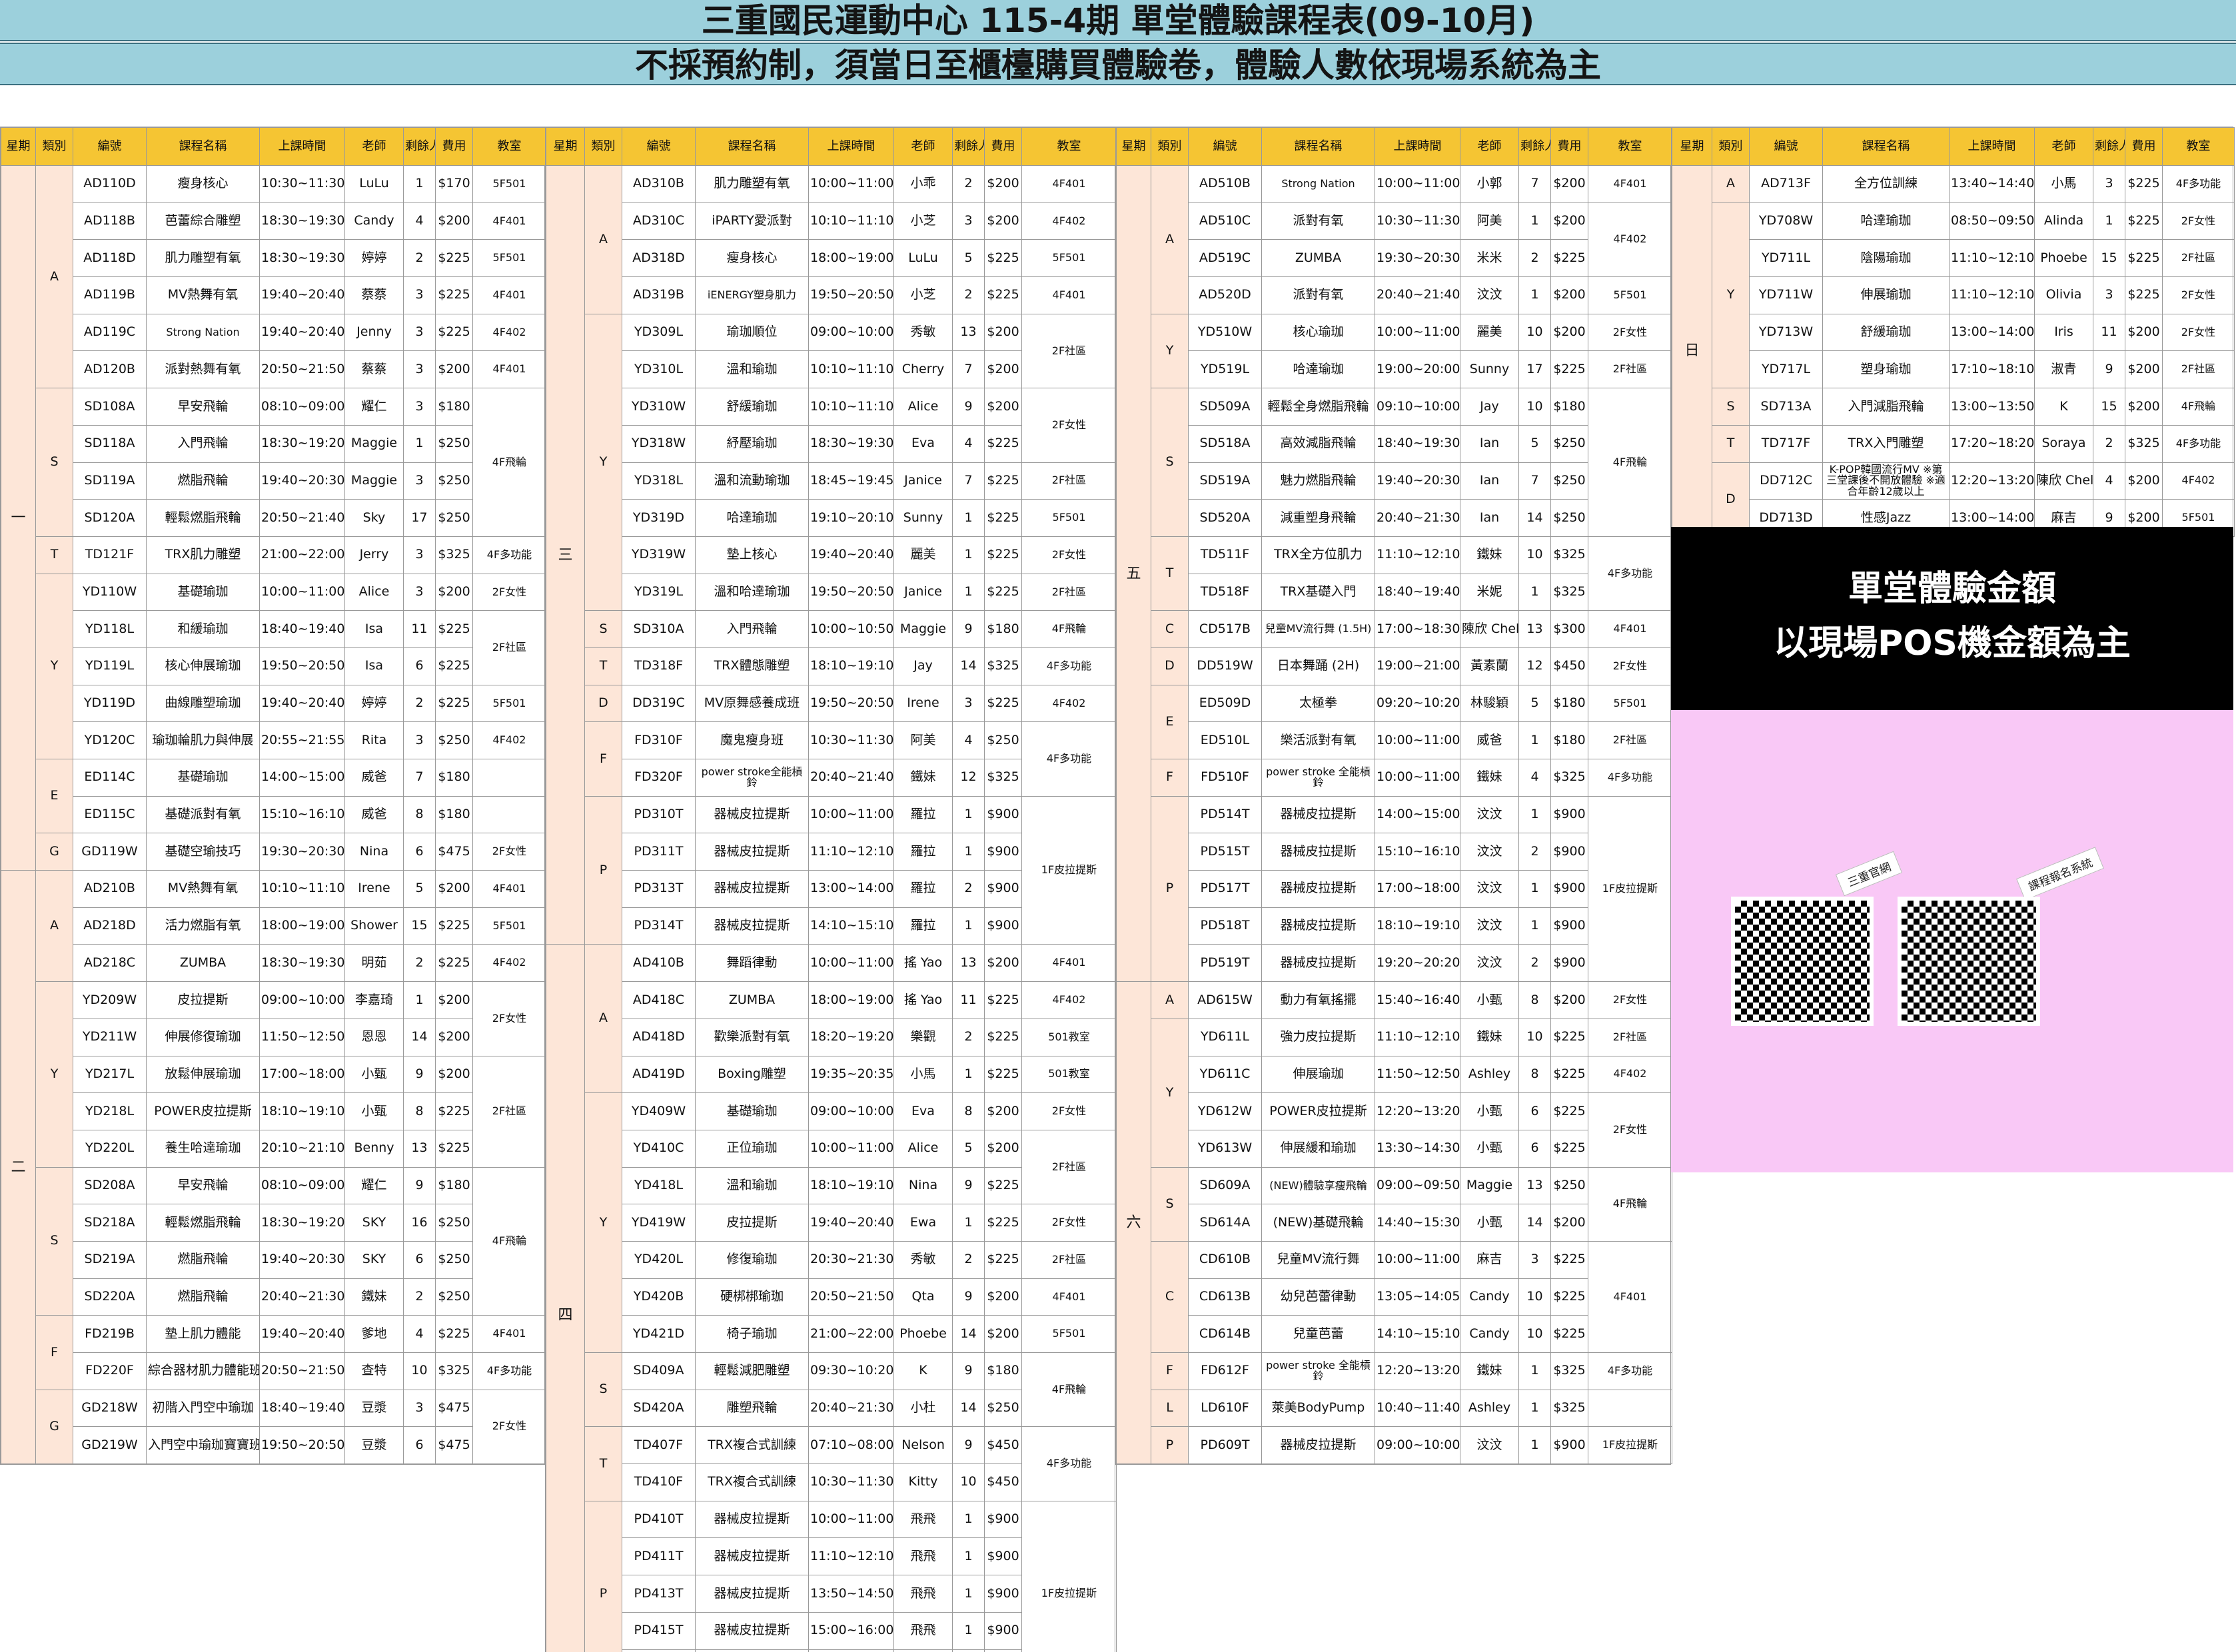  I want to click on table-row: AD418D 歡樂派對有氧 18:20~19:20 樂觀 2 $225 501教室, so click(832, 1037).